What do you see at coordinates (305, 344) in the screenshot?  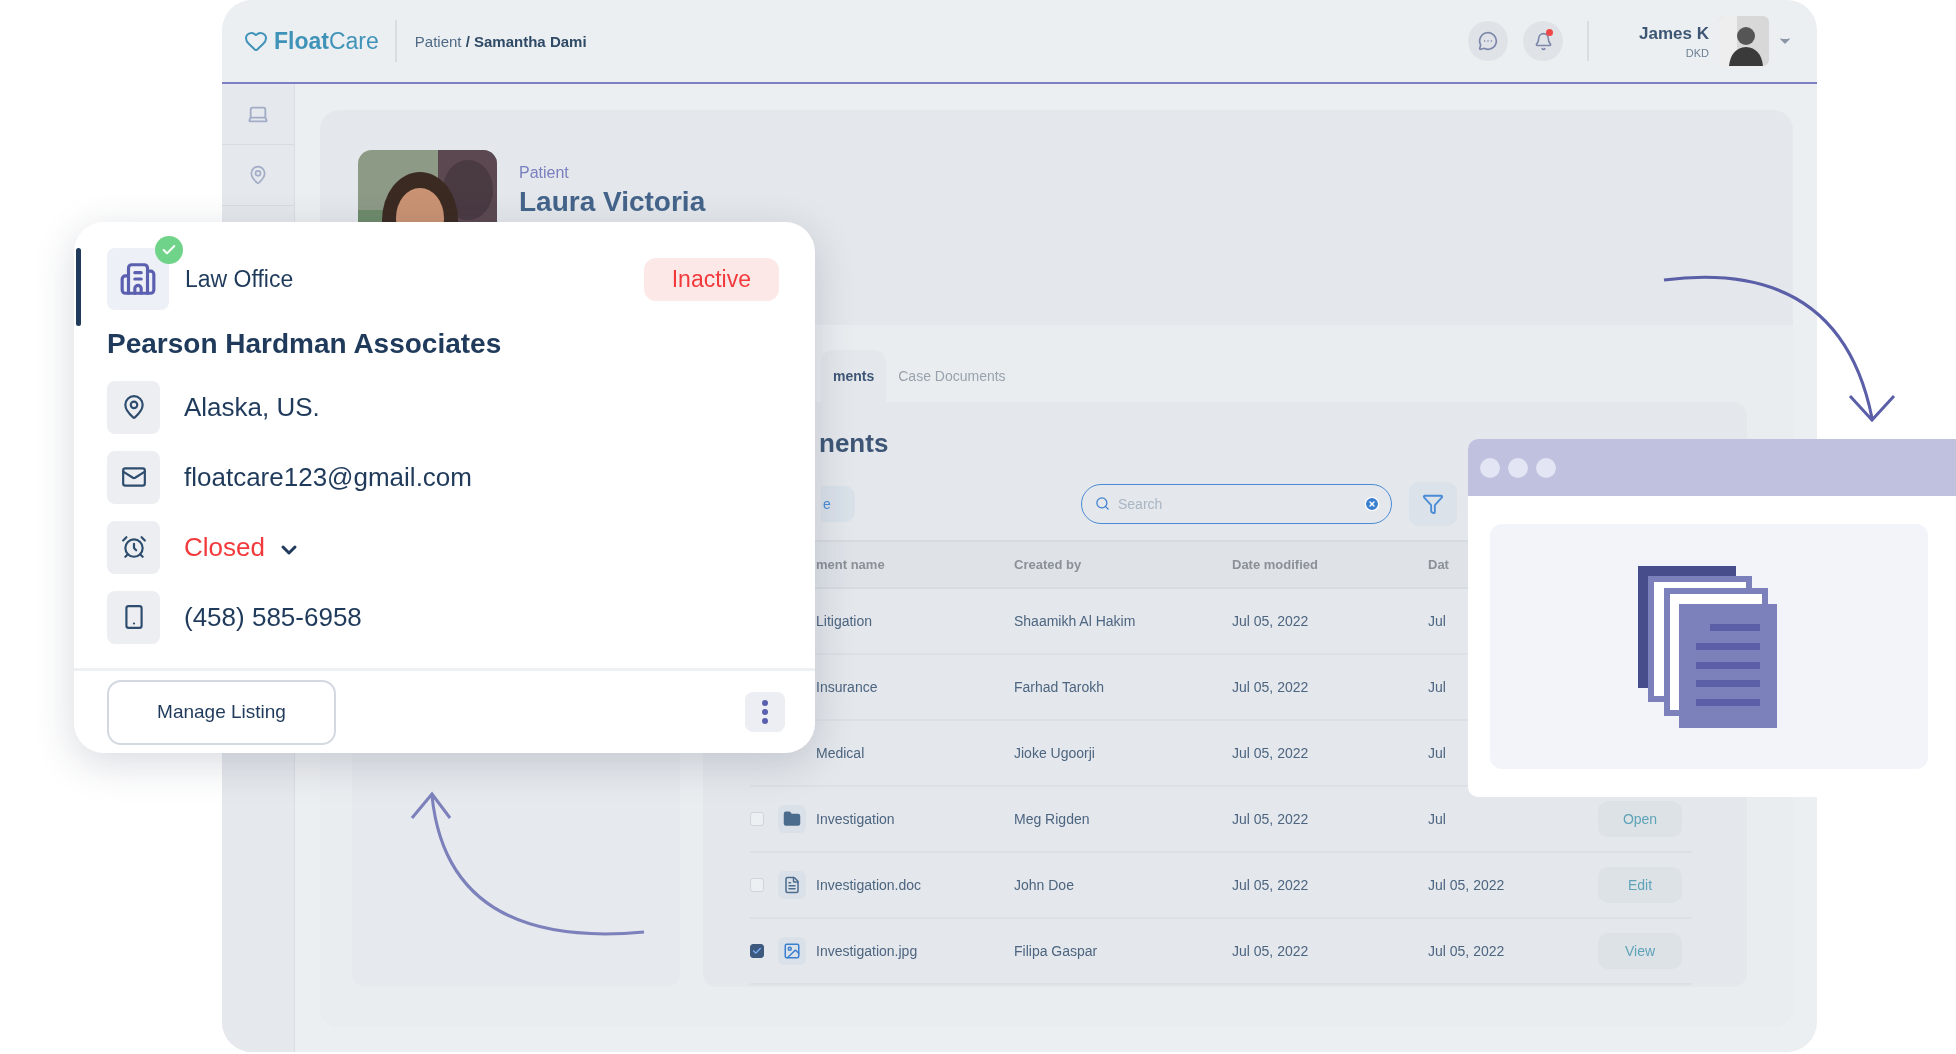 I see `listing-name: Pearson Hardman Associates` at bounding box center [305, 344].